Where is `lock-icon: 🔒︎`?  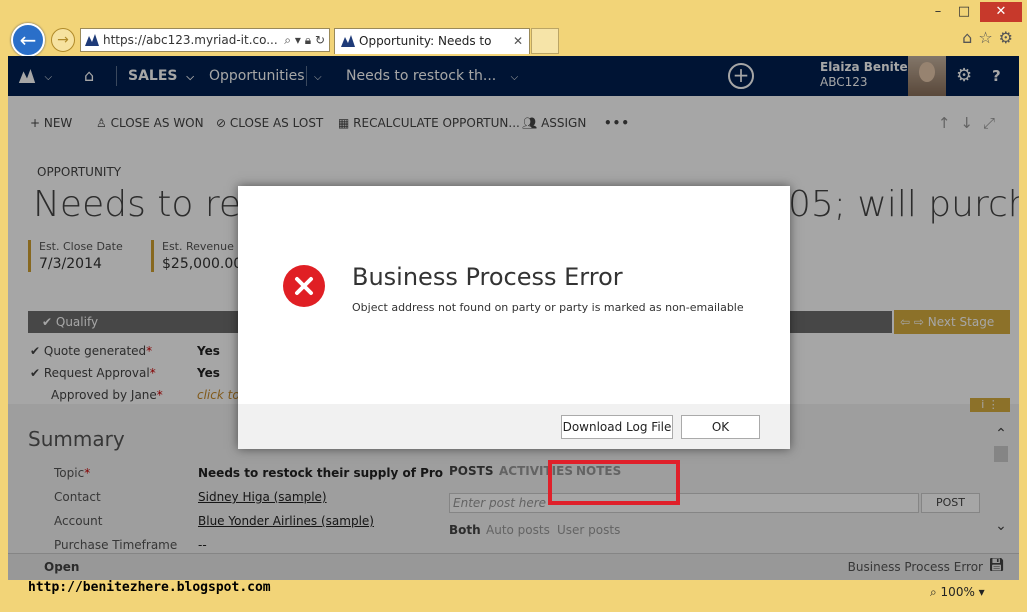 lock-icon: 🔒︎ is located at coordinates (308, 40).